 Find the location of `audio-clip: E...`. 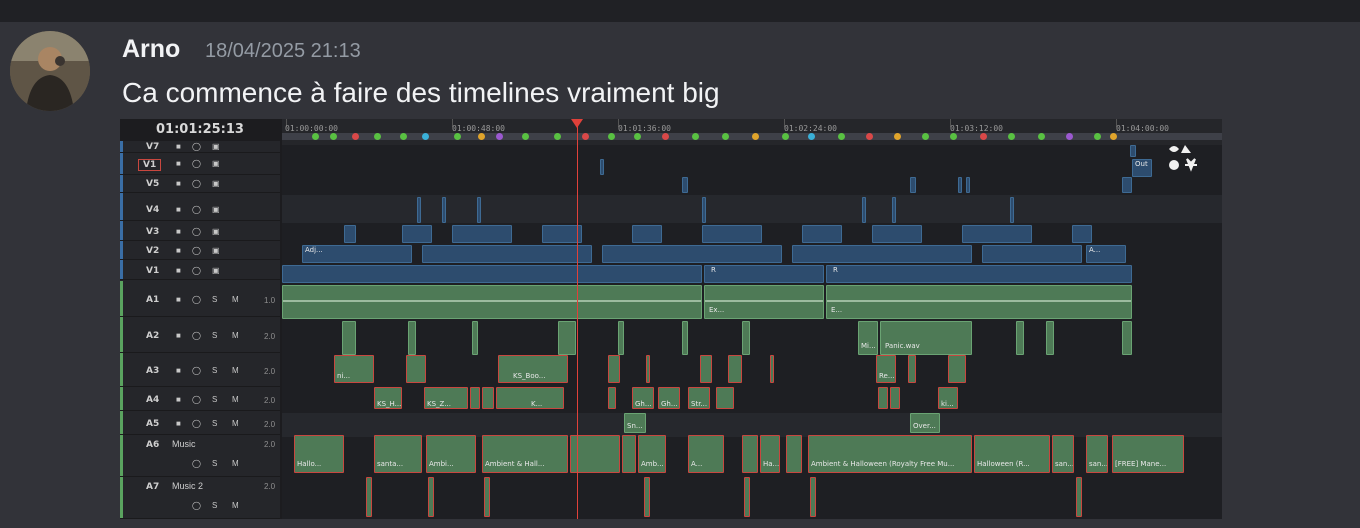

audio-clip: E... is located at coordinates (979, 302).